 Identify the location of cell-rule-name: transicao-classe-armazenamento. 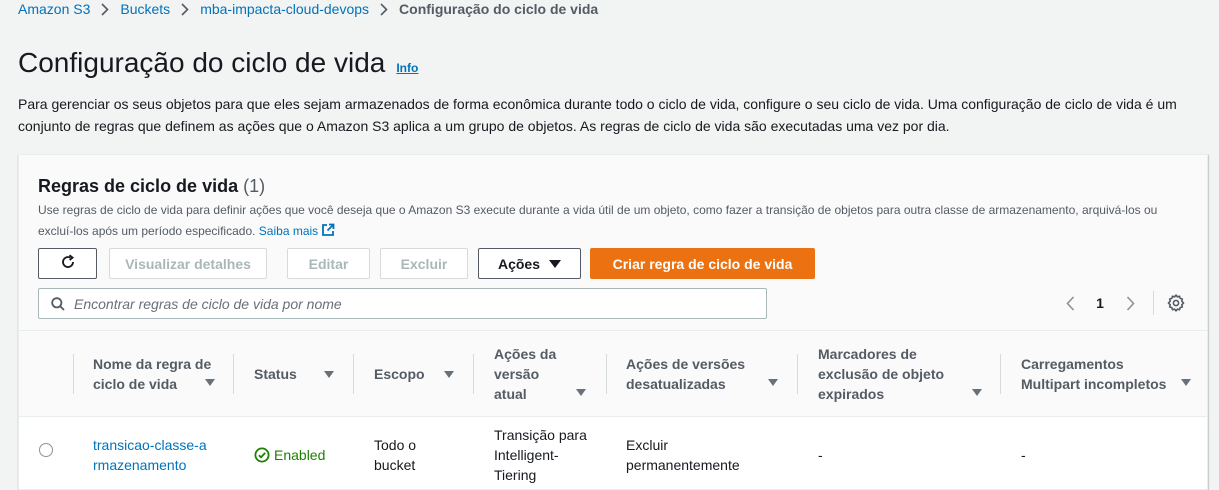
(158, 454).